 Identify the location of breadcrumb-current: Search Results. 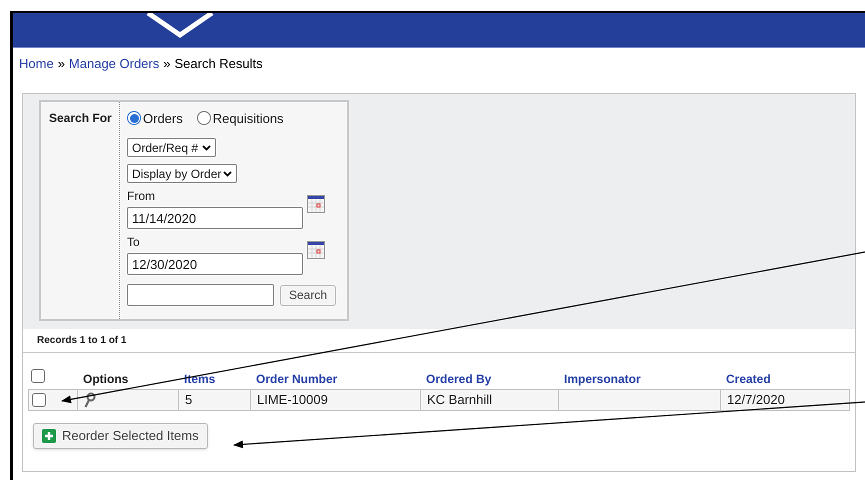
(218, 64).